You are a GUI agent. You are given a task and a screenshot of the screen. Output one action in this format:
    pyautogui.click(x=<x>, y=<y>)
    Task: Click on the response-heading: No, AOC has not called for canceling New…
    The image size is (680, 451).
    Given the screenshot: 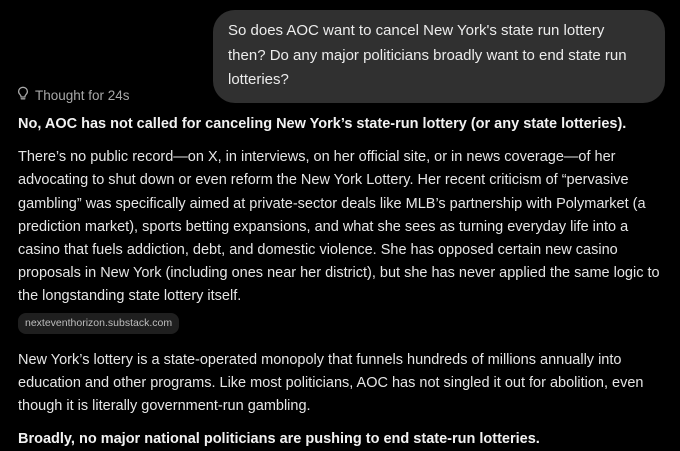 What is the action you would take?
    pyautogui.click(x=322, y=124)
    